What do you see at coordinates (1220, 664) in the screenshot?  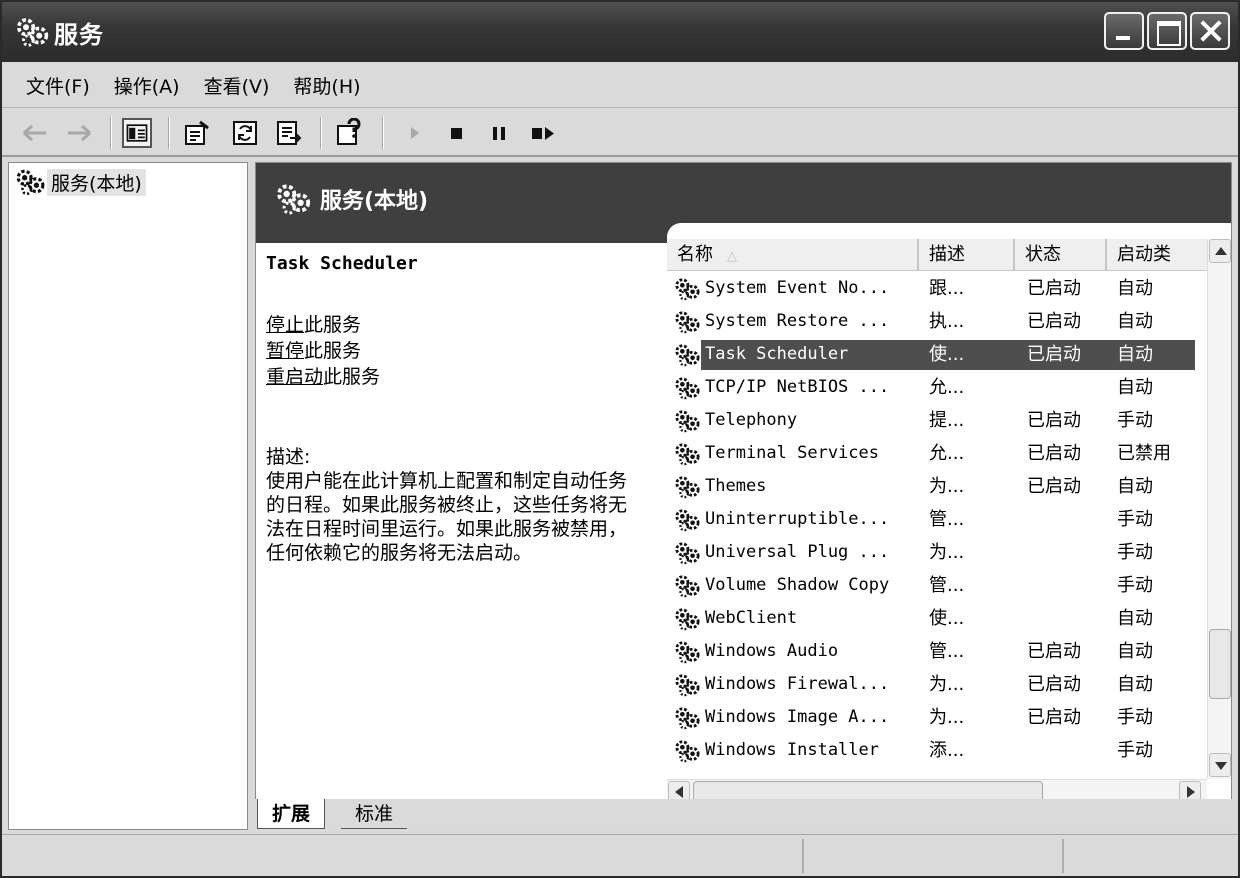 I see `scroll-thumb` at bounding box center [1220, 664].